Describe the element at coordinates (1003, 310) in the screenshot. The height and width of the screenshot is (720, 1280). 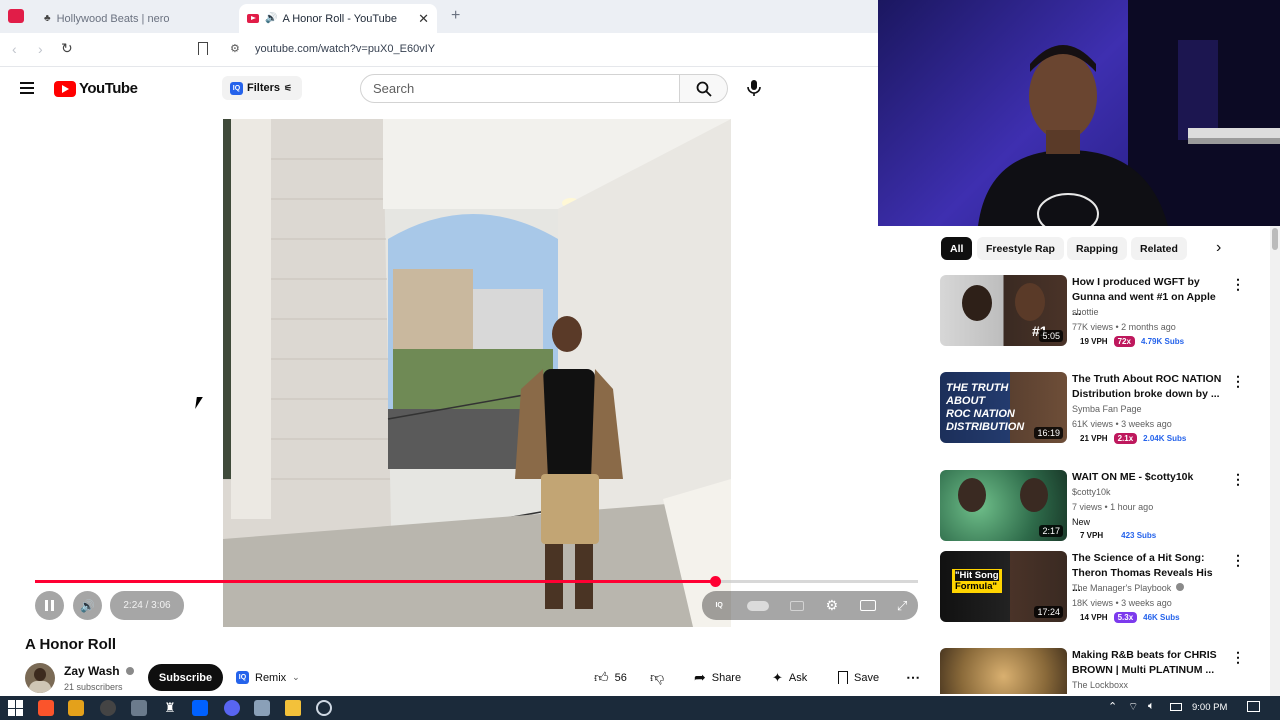
I see `video-thumbnail: #1 5:05` at that location.